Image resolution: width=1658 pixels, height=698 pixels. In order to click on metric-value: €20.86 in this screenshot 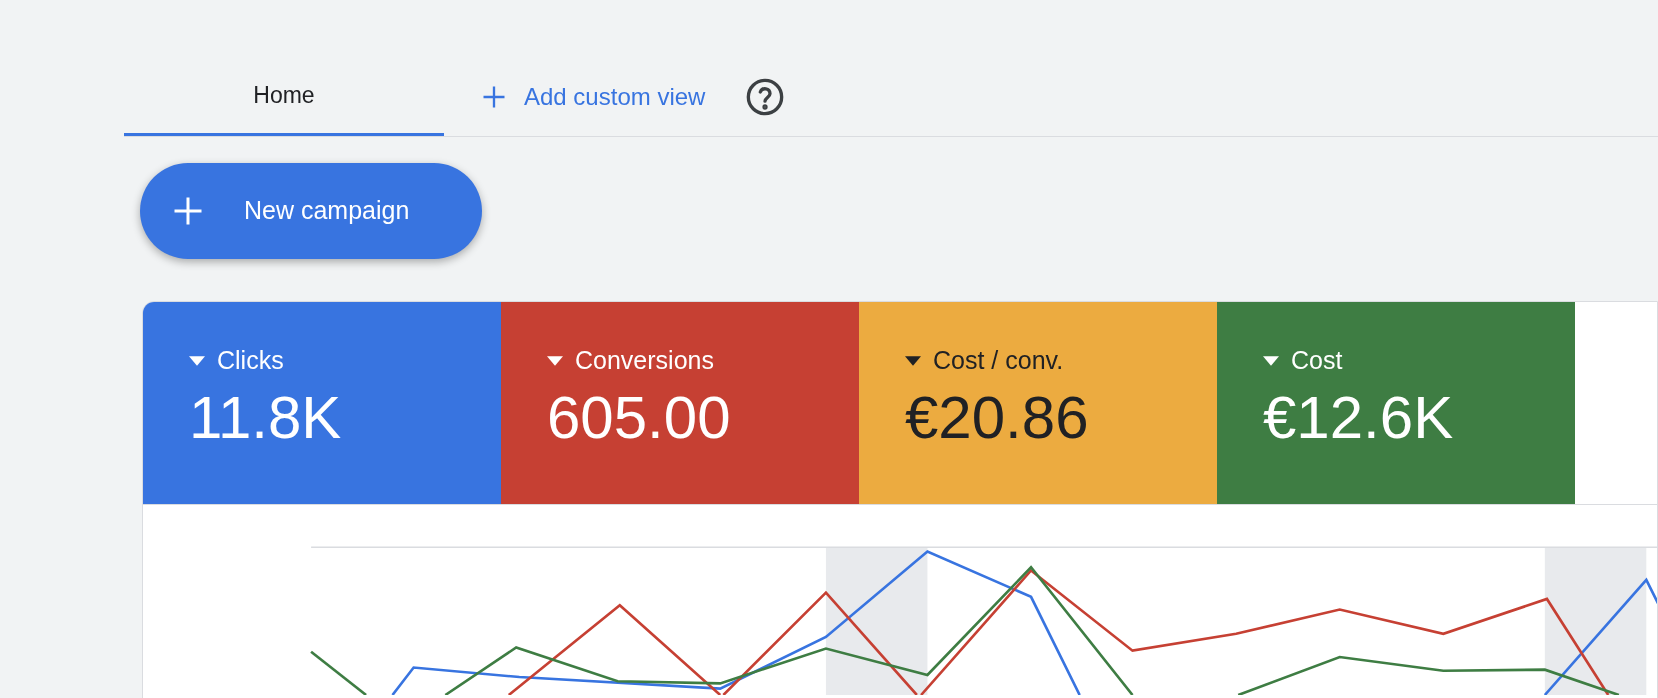, I will do `click(997, 417)`.